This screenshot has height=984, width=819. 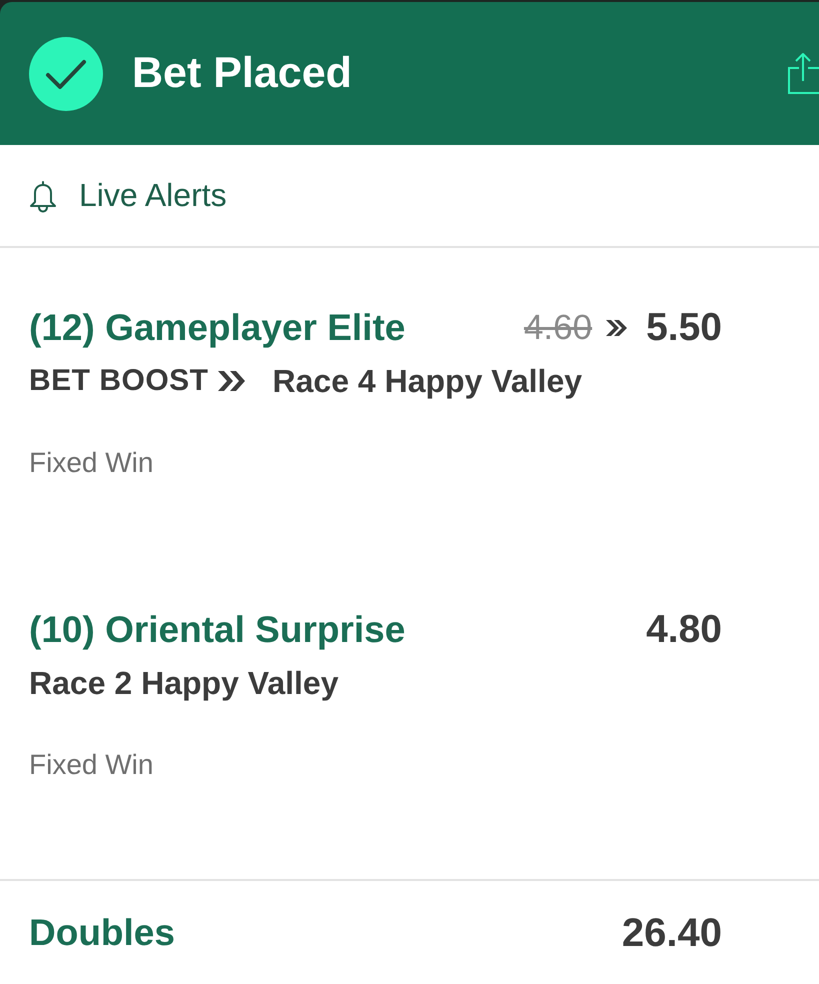 What do you see at coordinates (684, 630) in the screenshot?
I see `odds-value: 4.80` at bounding box center [684, 630].